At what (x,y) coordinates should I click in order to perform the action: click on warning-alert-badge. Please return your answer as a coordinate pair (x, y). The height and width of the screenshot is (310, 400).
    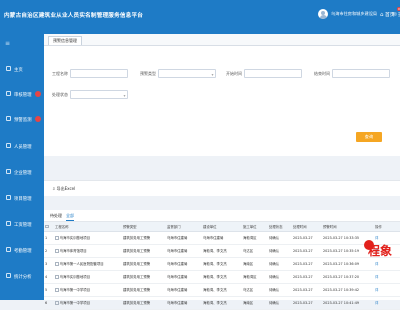
    Looking at the image, I should click on (38, 118).